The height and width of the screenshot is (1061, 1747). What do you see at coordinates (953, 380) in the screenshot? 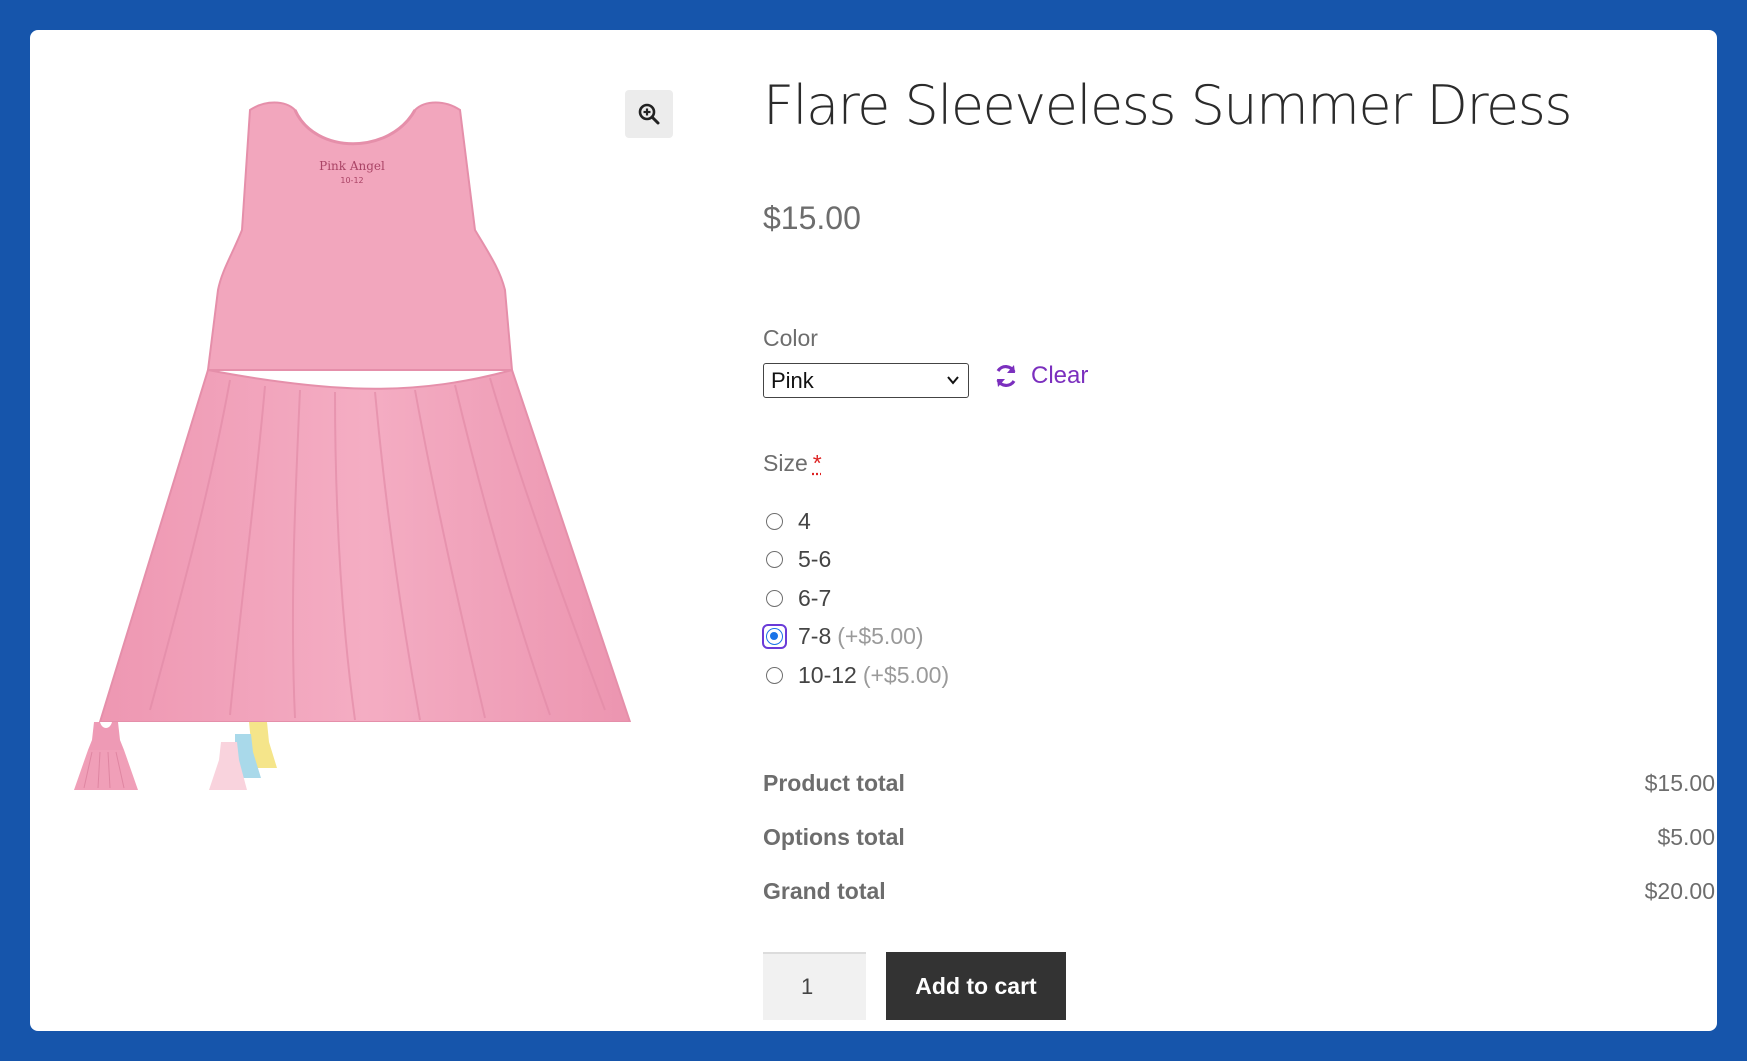
I see `chevron-down-icon` at bounding box center [953, 380].